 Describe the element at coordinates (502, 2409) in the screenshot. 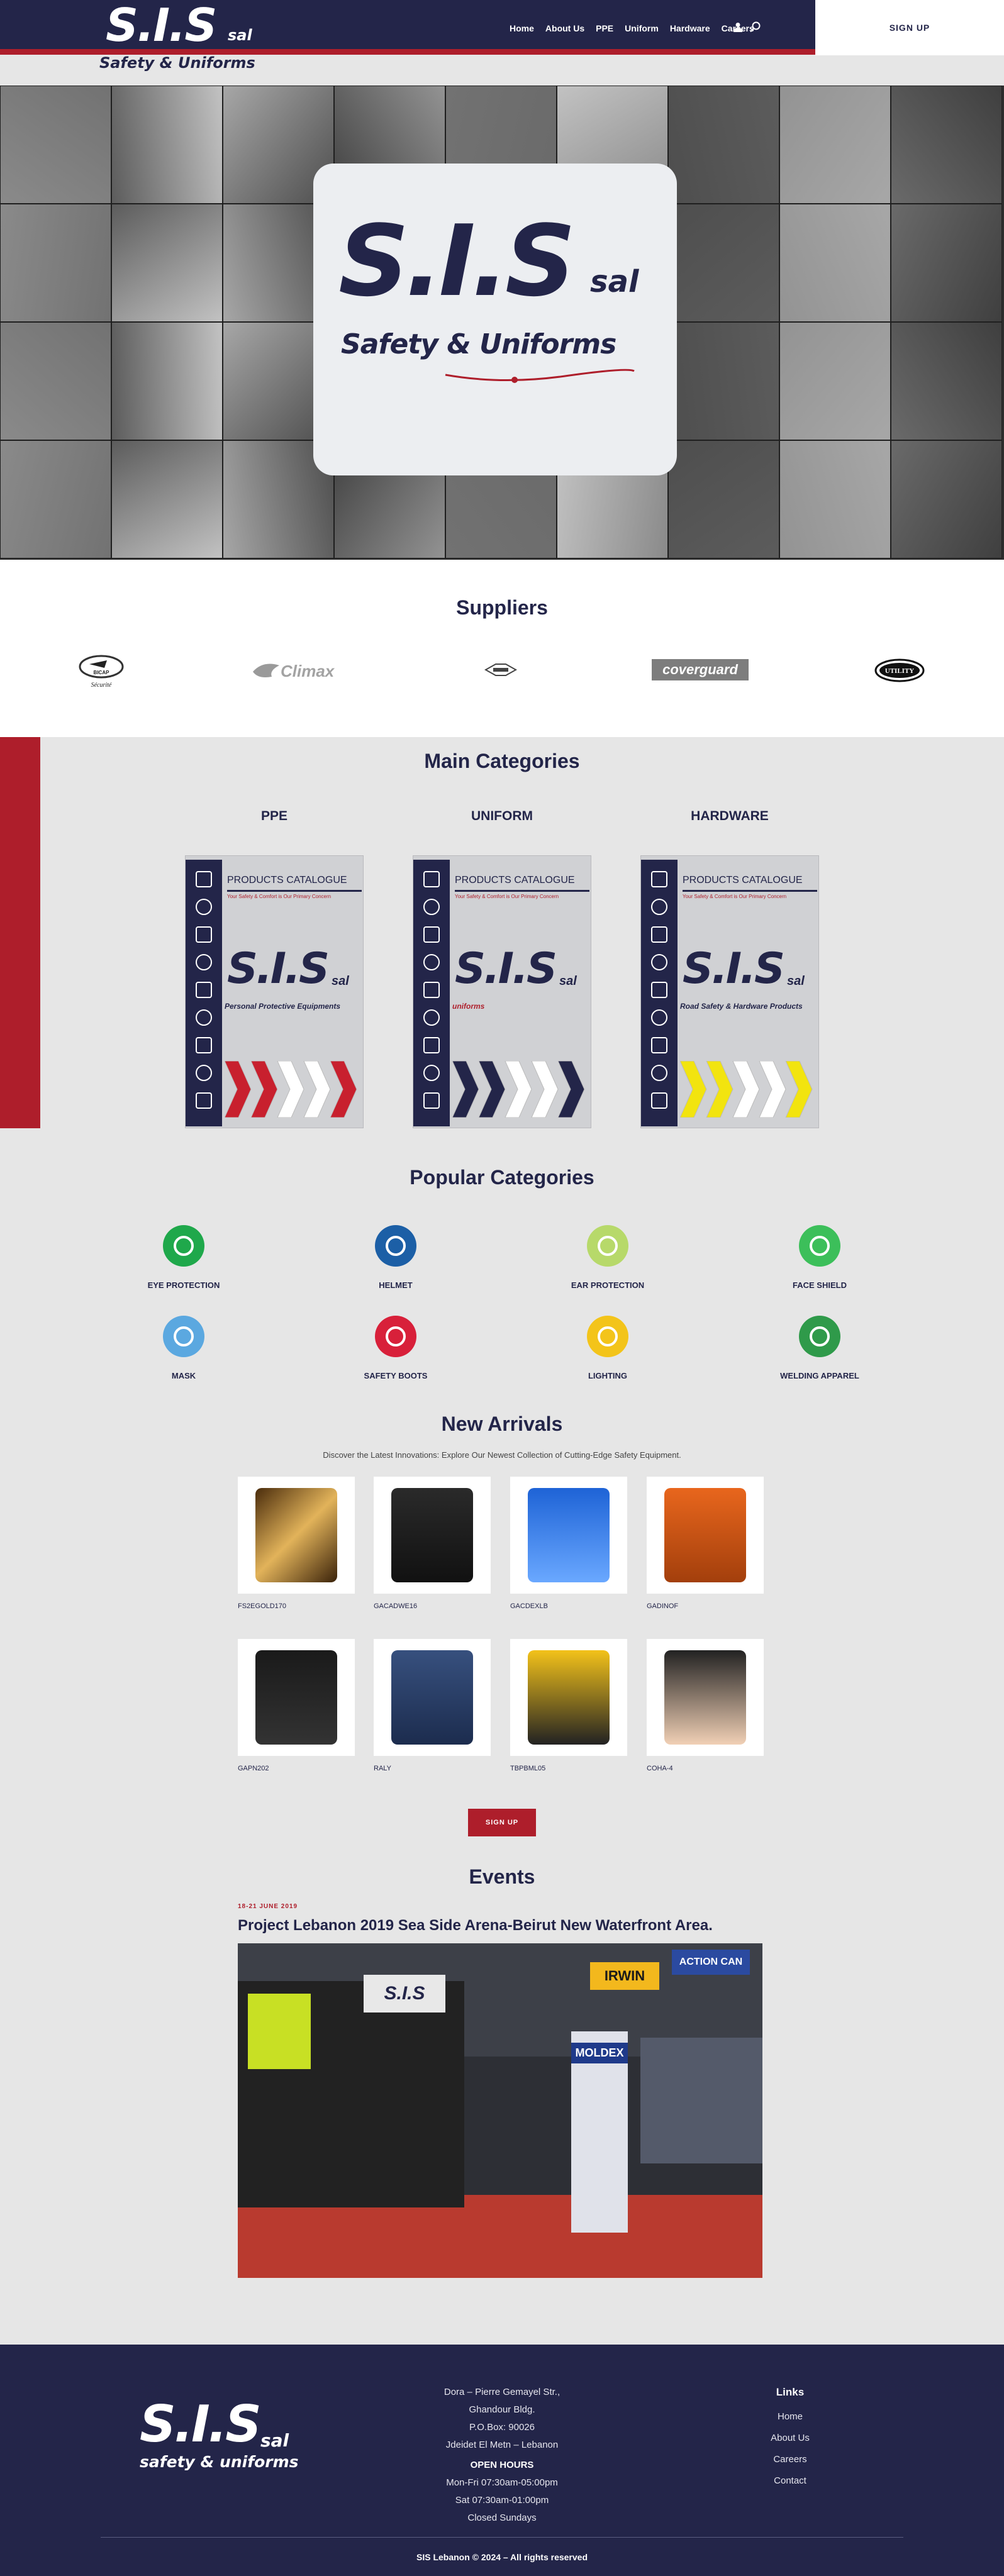

I see `footer-address-line: Ghandour Bldg.` at that location.